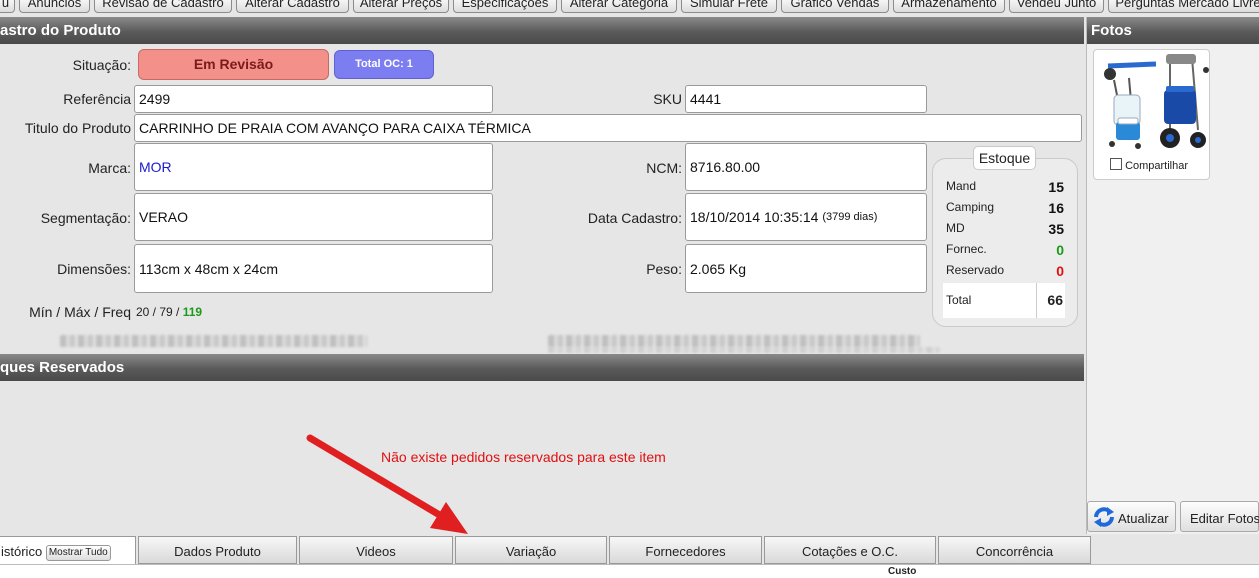 This screenshot has width=1259, height=578. Describe the element at coordinates (542, 30) in the screenshot. I see `cadastro-header: astro do Produto` at that location.